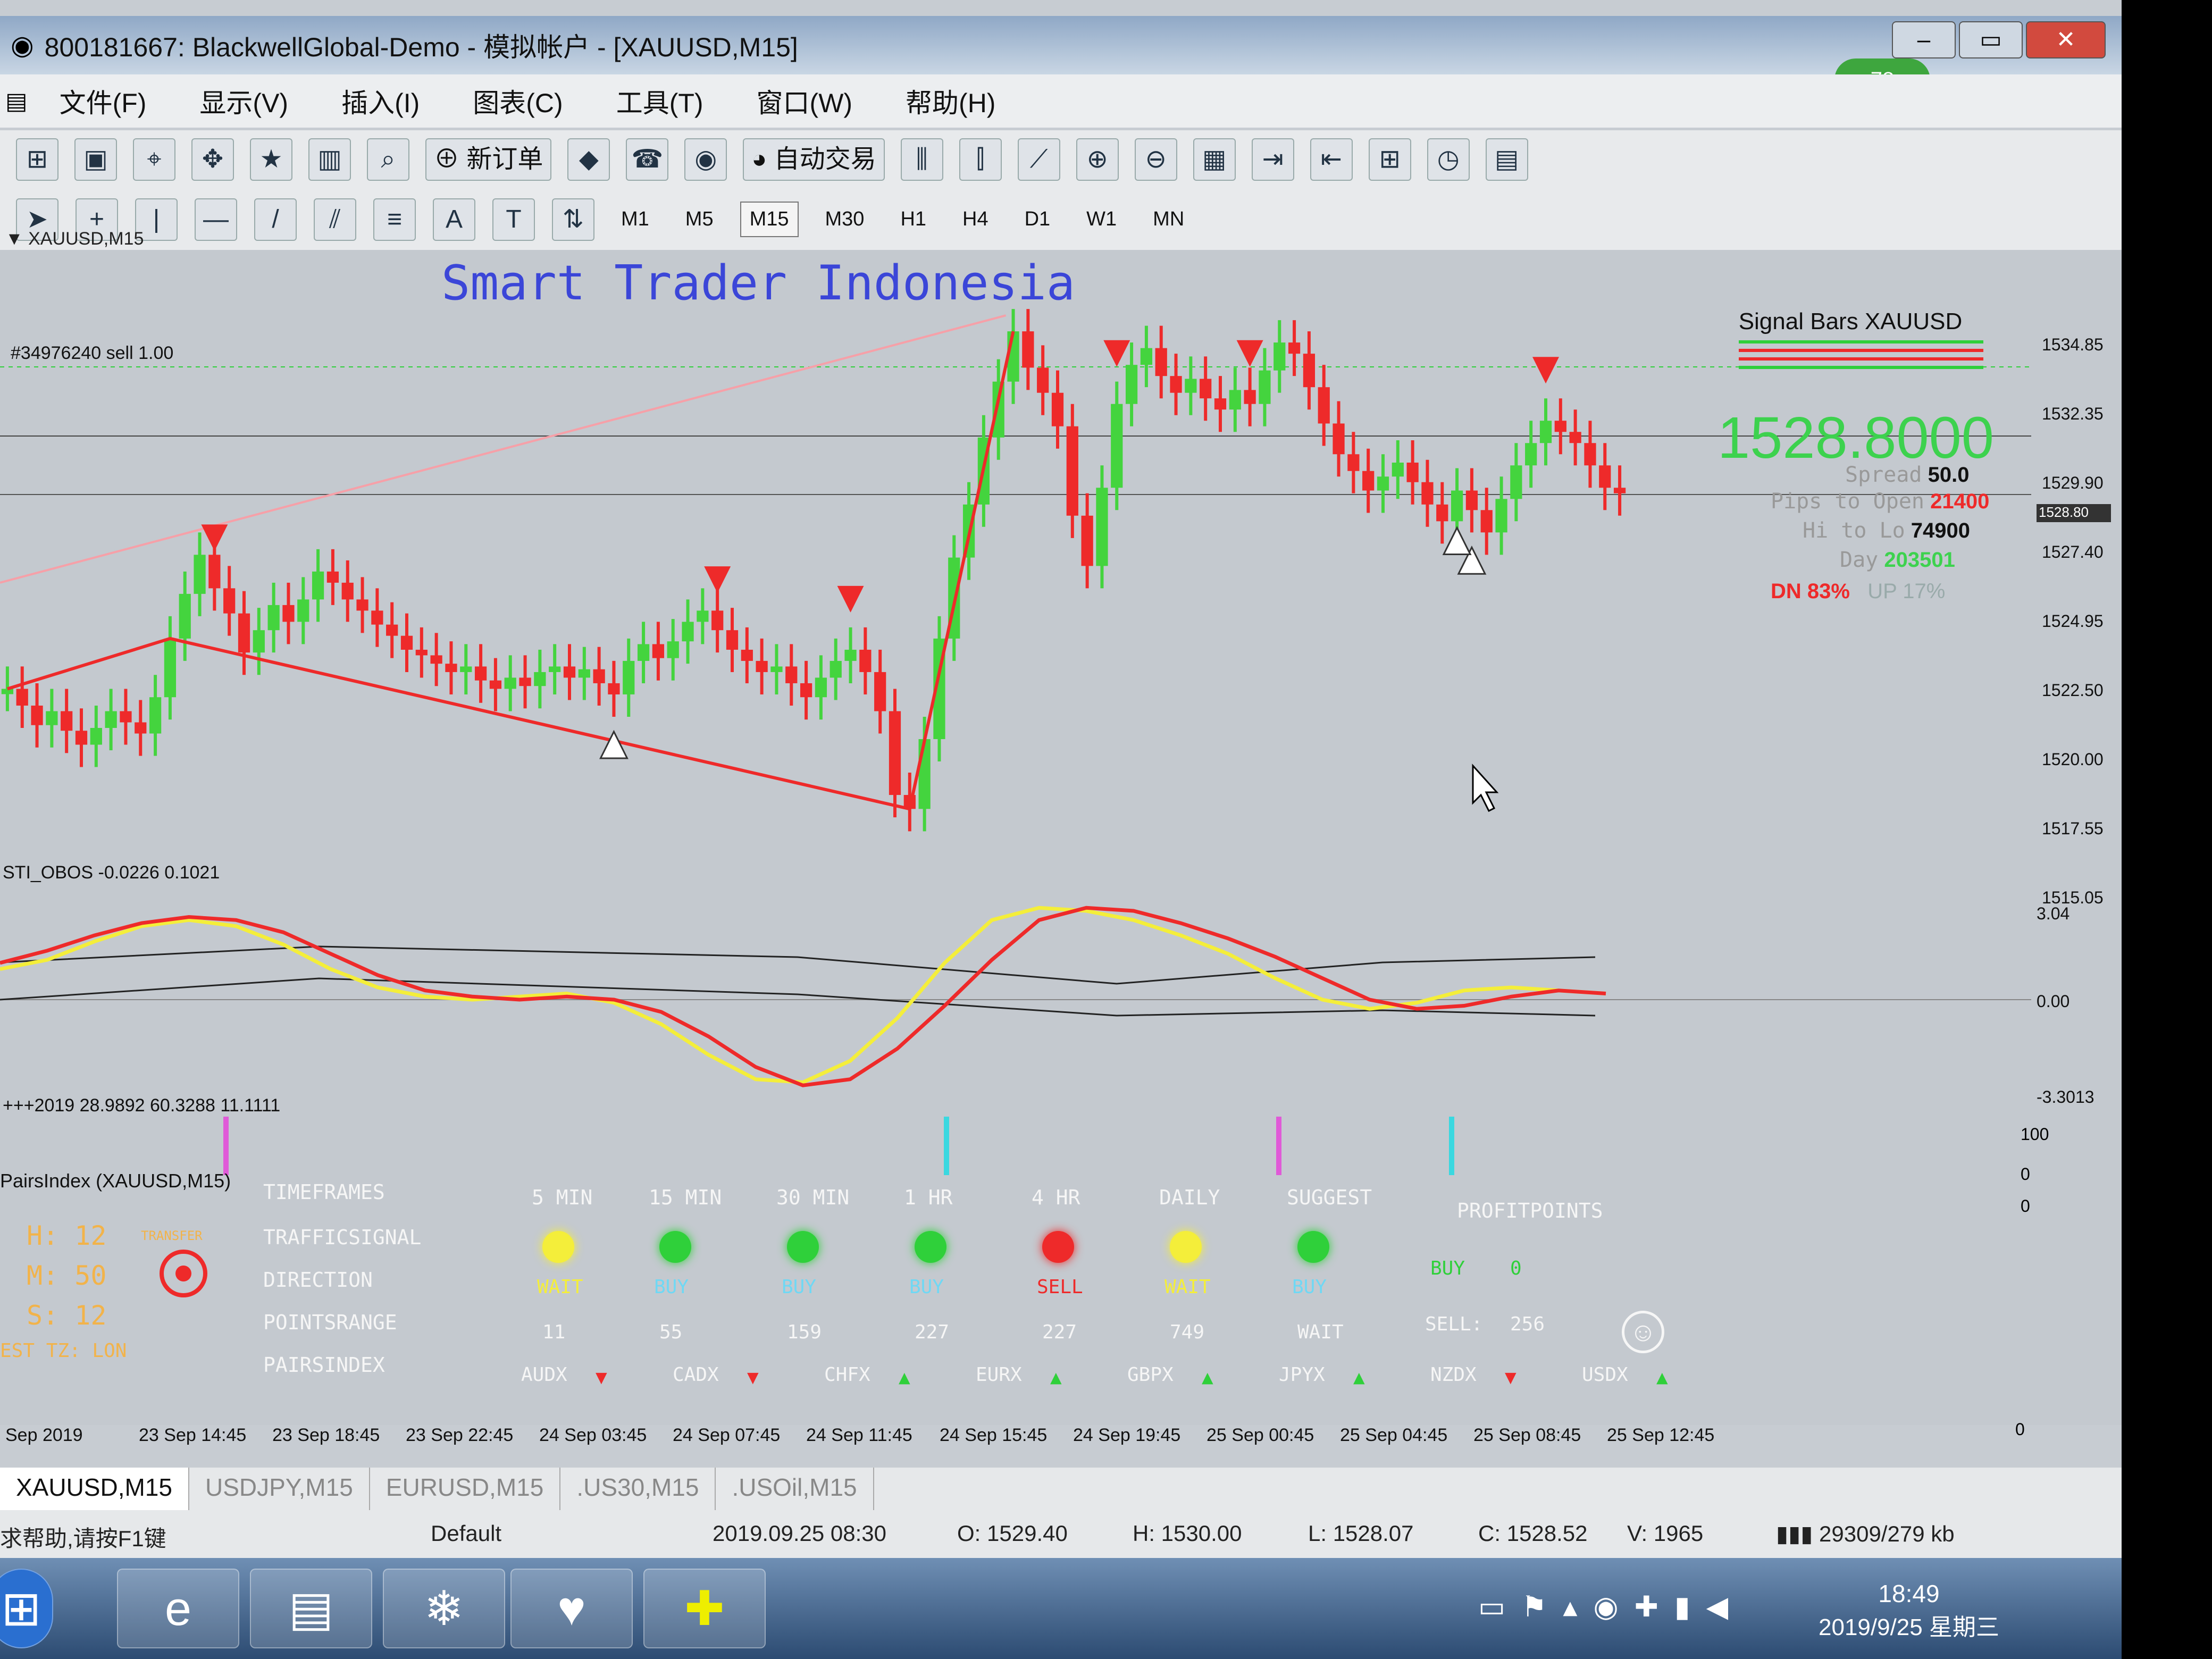 The image size is (2212, 1659). What do you see at coordinates (271, 159) in the screenshot?
I see `navigator-icon: ★` at bounding box center [271, 159].